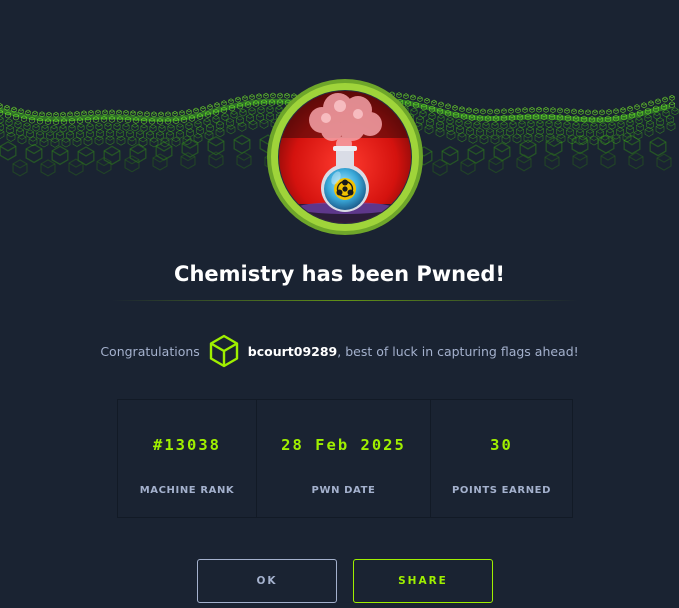 The width and height of the screenshot is (679, 608). What do you see at coordinates (187, 445) in the screenshot?
I see `stat-value: #13038` at bounding box center [187, 445].